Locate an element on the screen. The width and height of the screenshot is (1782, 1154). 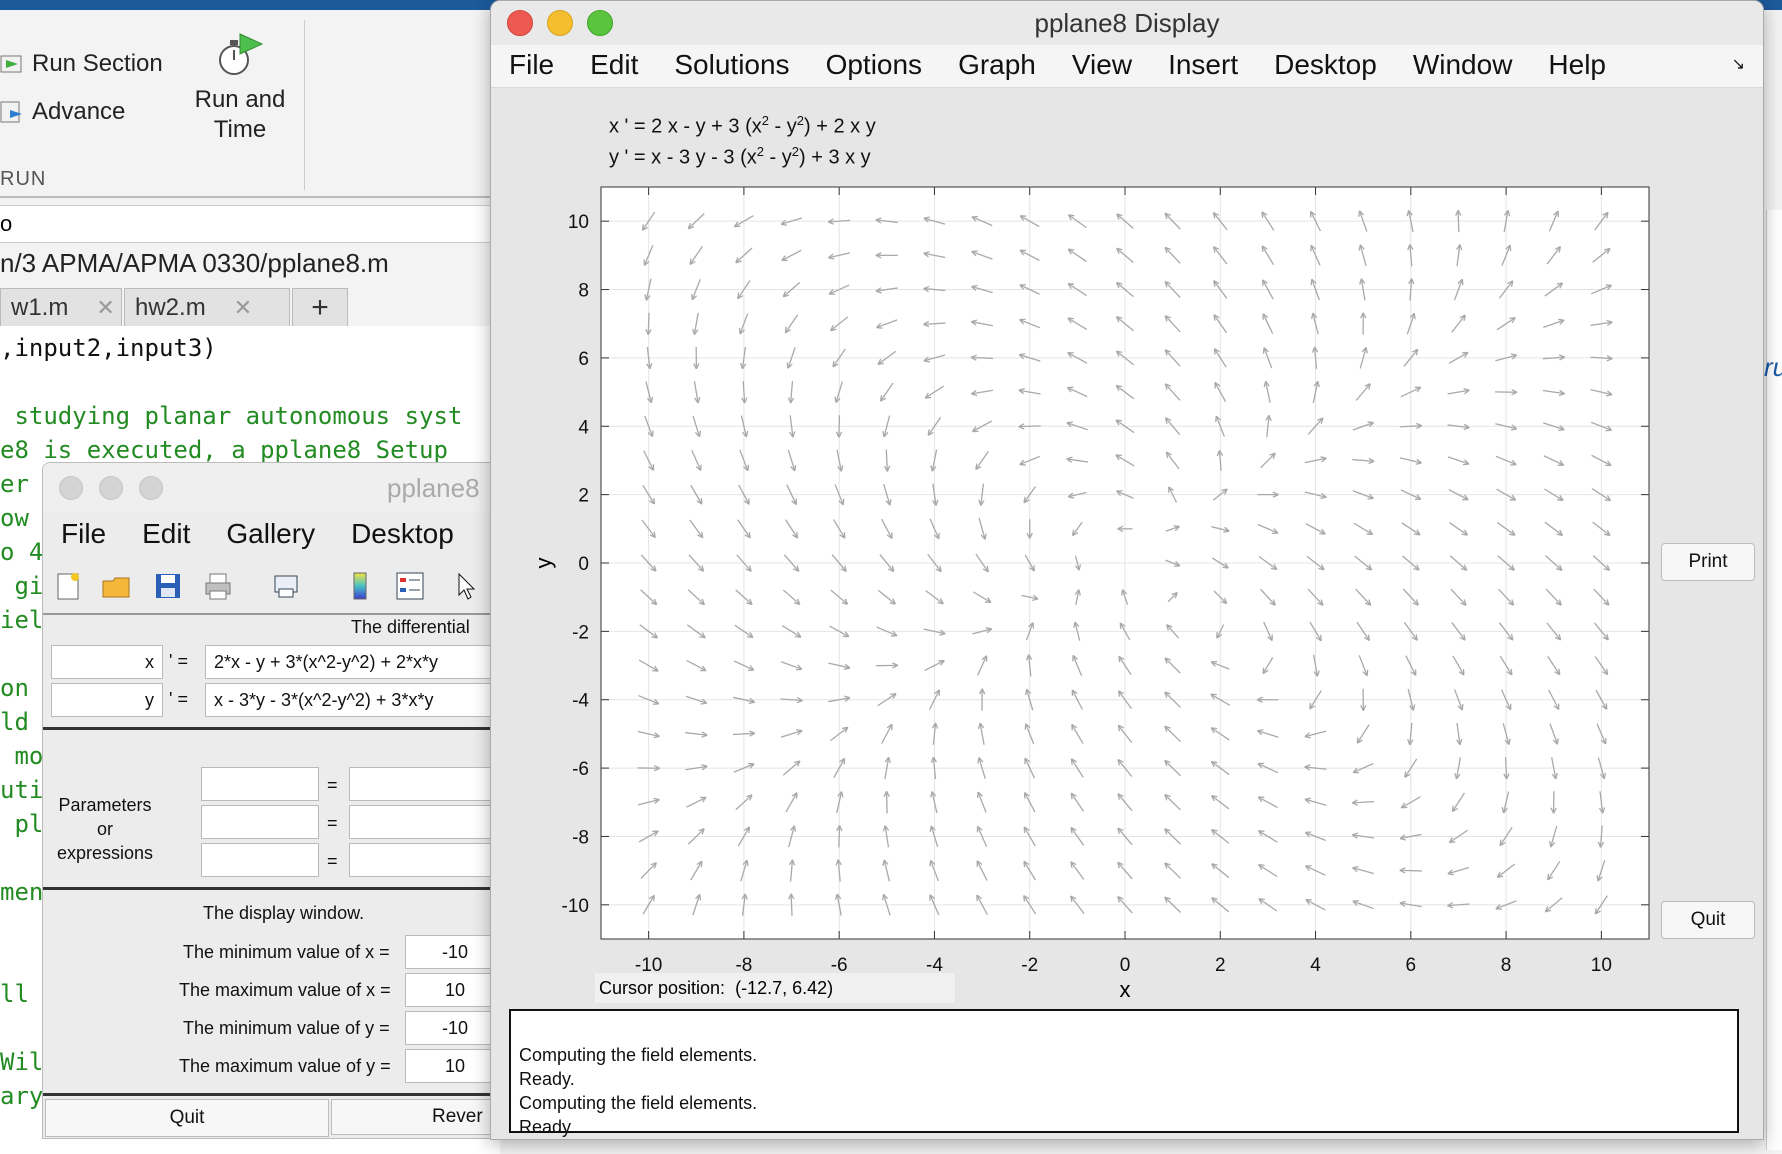
right-panel-text: ru is located at coordinates (1773, 367).